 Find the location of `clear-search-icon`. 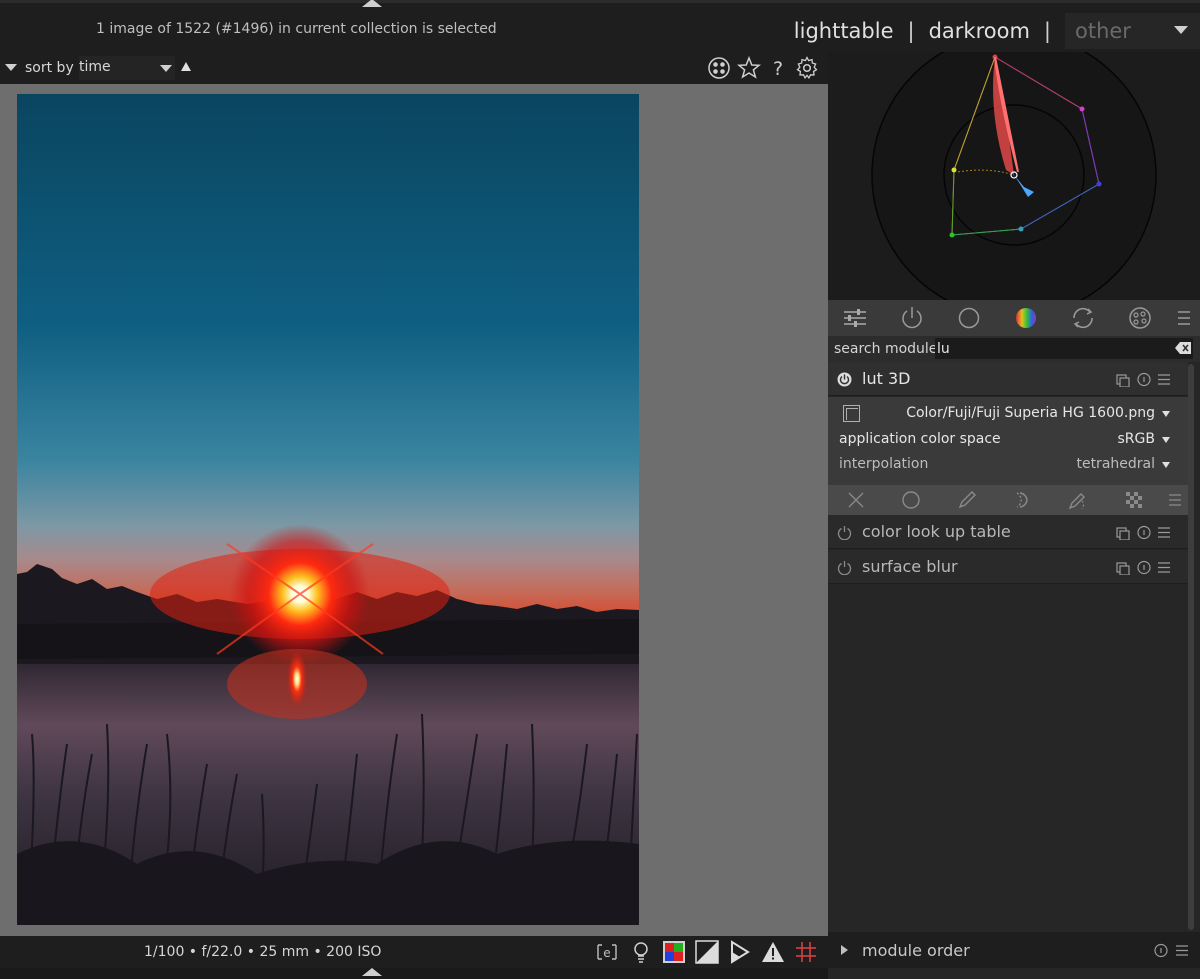

clear-search-icon is located at coordinates (1183, 348).